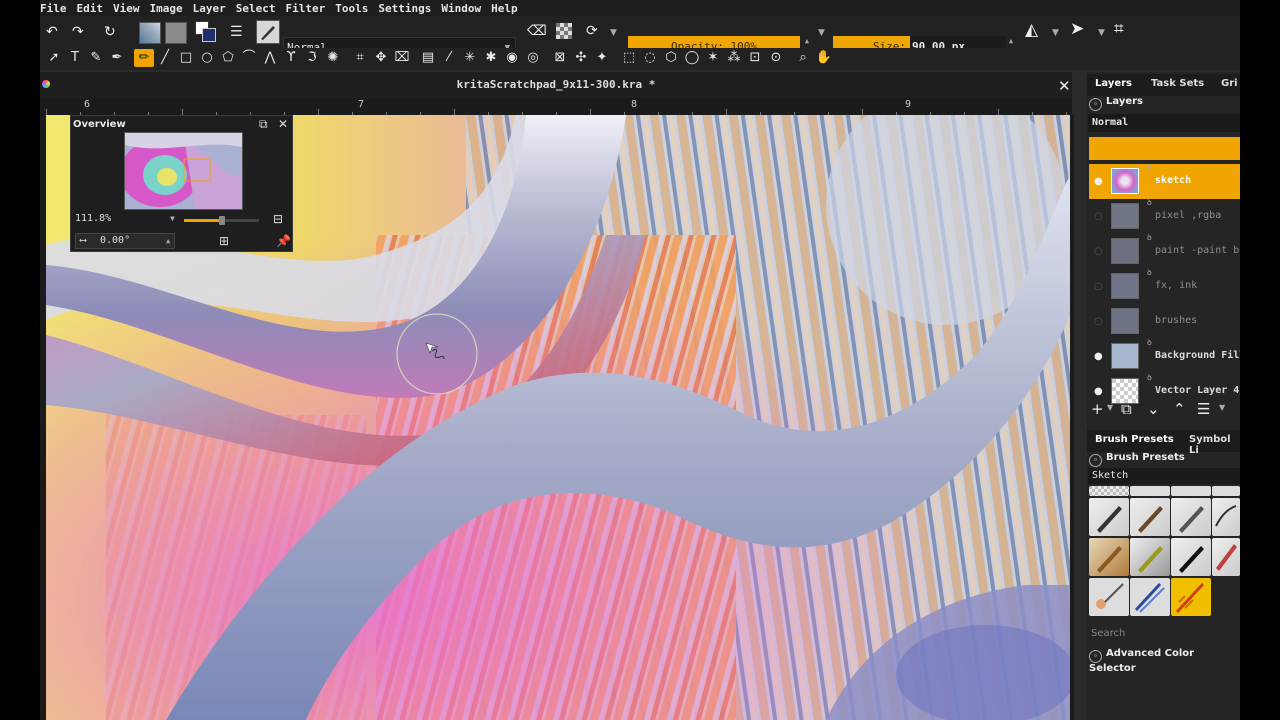  What do you see at coordinates (1177, 83) in the screenshot?
I see `tab-task-sets: Task Sets` at bounding box center [1177, 83].